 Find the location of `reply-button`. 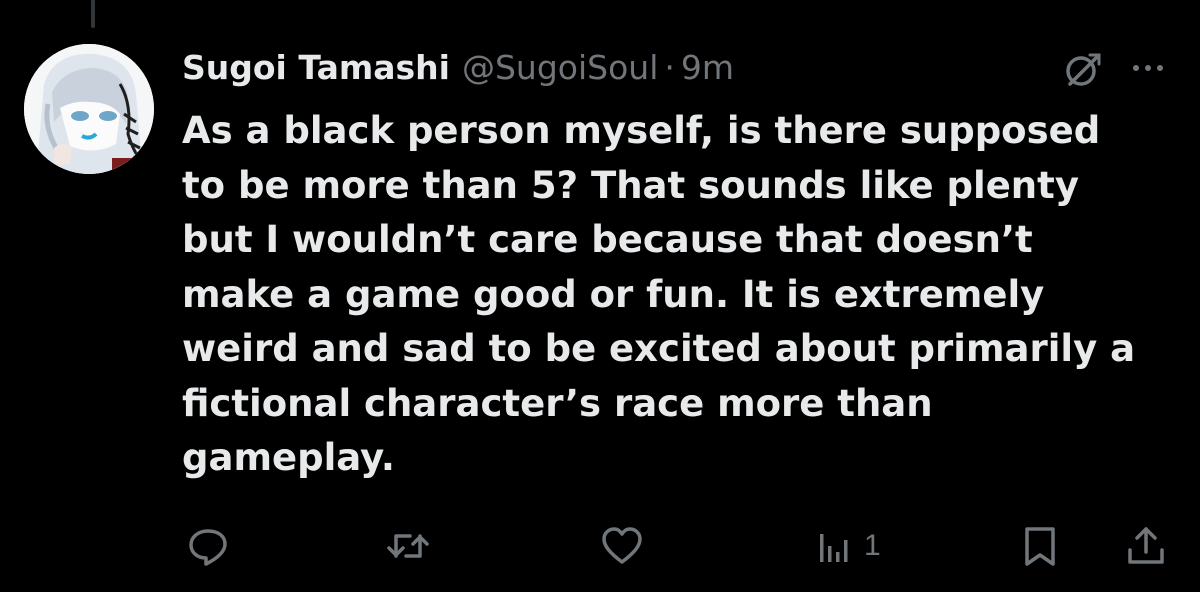

reply-button is located at coordinates (208, 546).